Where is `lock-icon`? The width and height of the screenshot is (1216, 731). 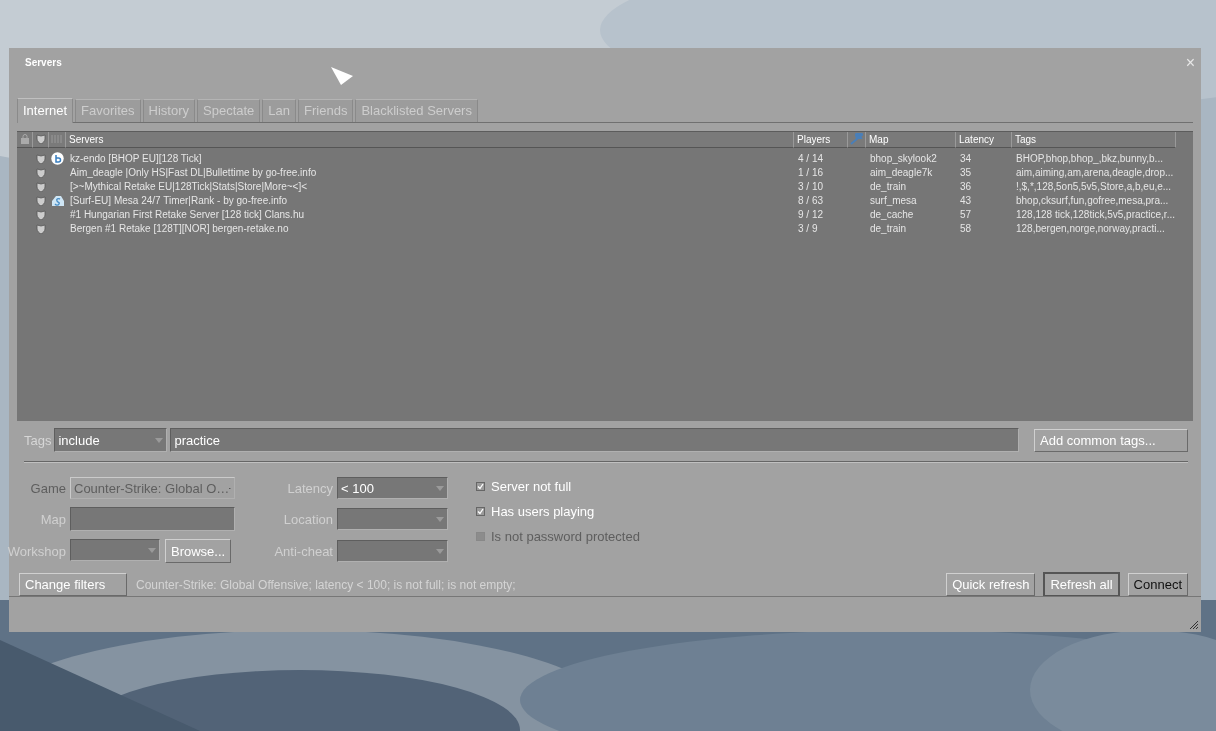 lock-icon is located at coordinates (24, 139).